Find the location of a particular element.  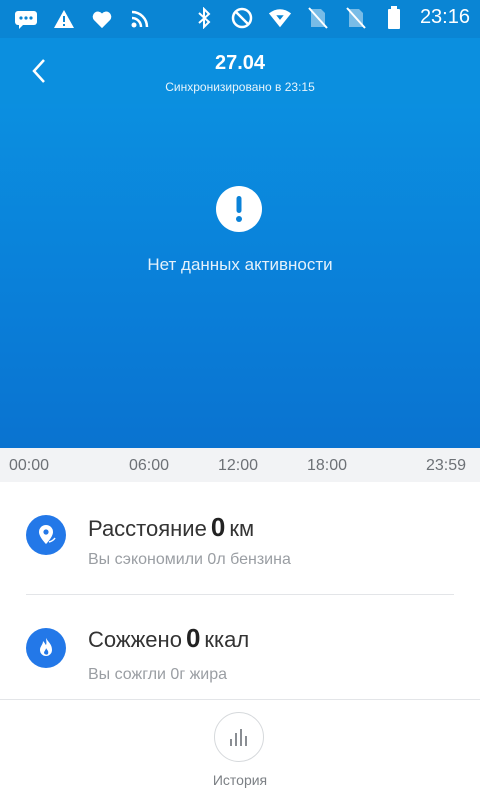

app-header: 27.04 Синхронизировано в 23:15 is located at coordinates (240, 71).